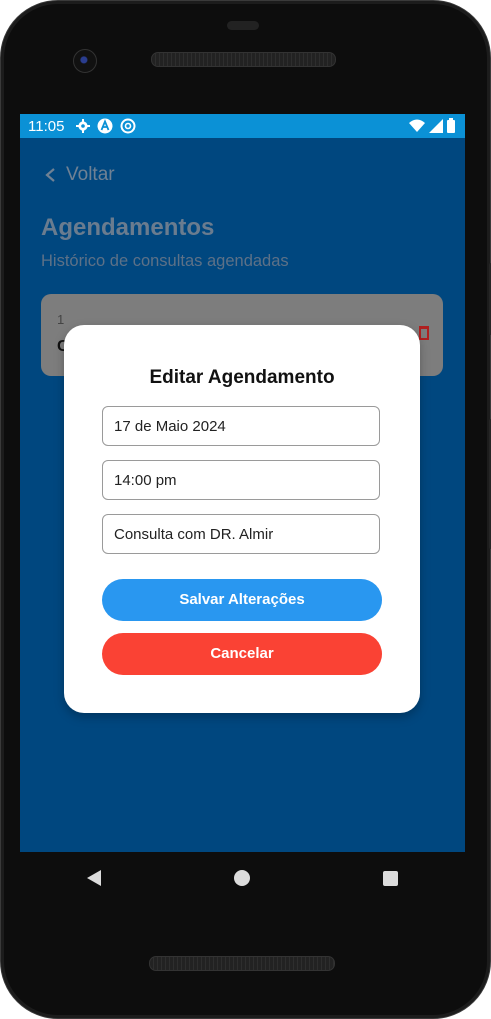 The width and height of the screenshot is (491, 1019). Describe the element at coordinates (417, 126) in the screenshot. I see `wifi-icon` at that location.